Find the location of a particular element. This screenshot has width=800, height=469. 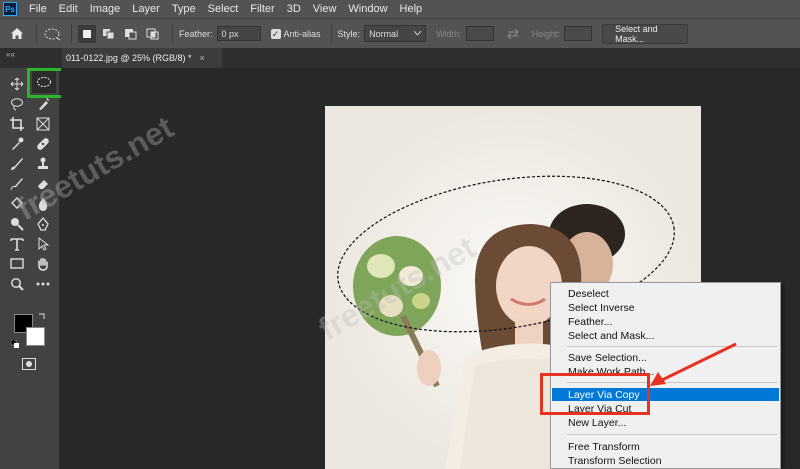

intersect-selection-button is located at coordinates (153, 34).